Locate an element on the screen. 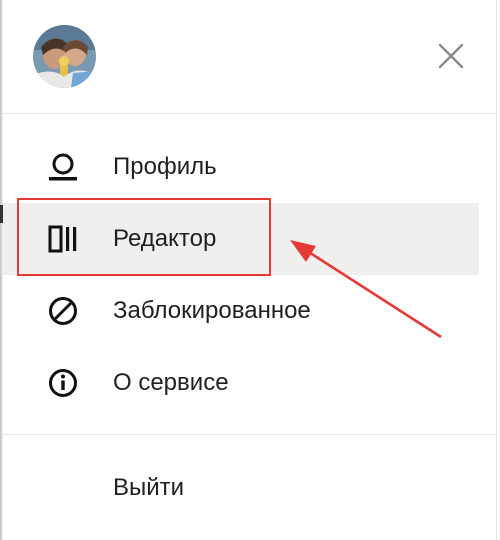  menu-item-blocked: Заблокированное is located at coordinates (241, 311).